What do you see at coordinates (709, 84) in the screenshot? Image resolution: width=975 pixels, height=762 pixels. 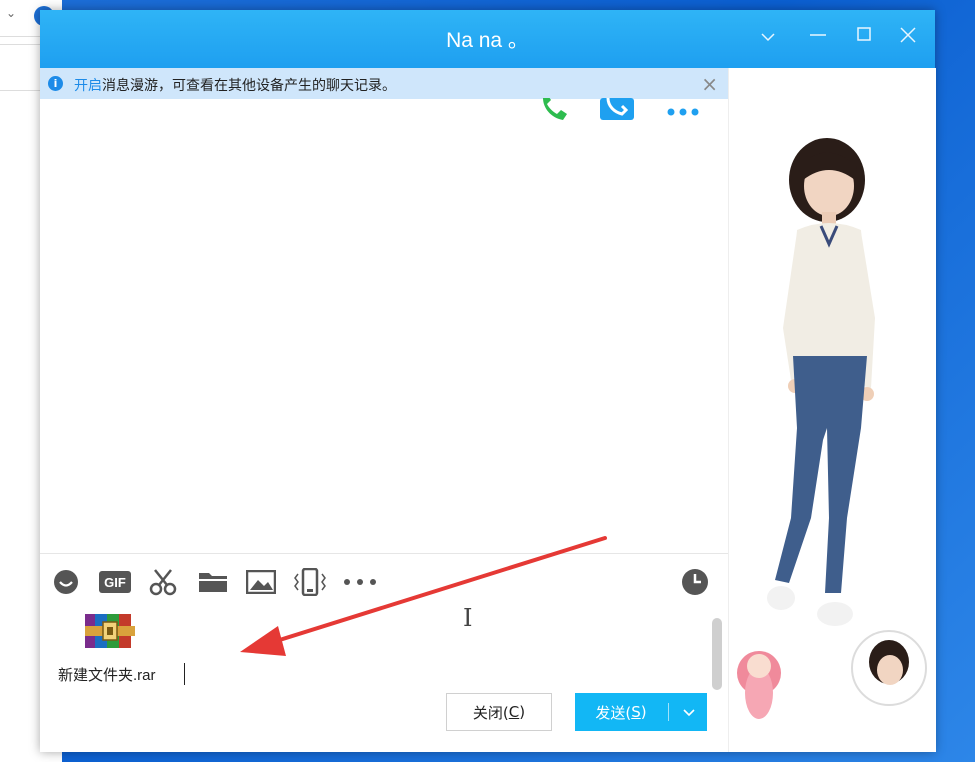 I see `close-icon: ×` at bounding box center [709, 84].